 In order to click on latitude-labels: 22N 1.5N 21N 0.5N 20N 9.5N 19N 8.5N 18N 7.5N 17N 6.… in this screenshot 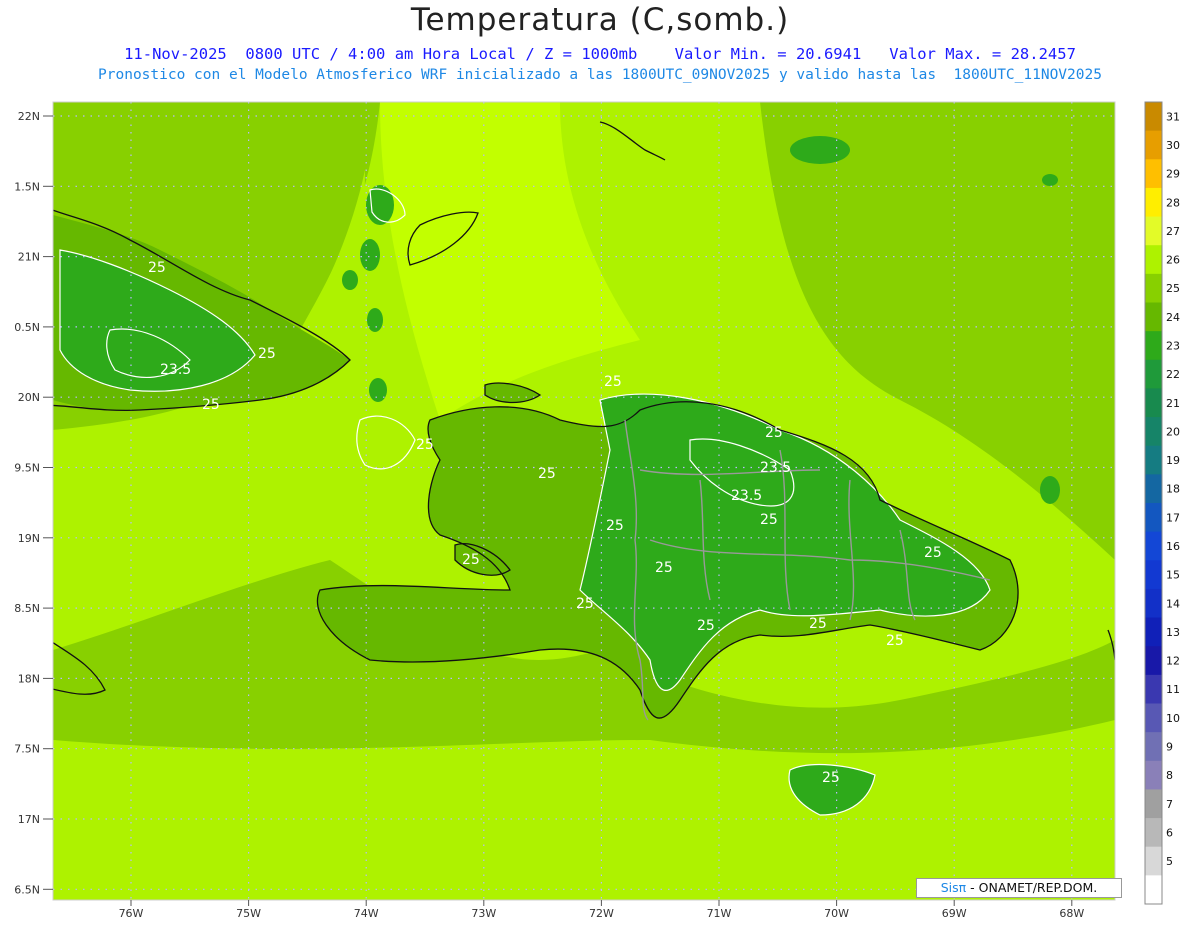, I will do `click(33, 503)`.